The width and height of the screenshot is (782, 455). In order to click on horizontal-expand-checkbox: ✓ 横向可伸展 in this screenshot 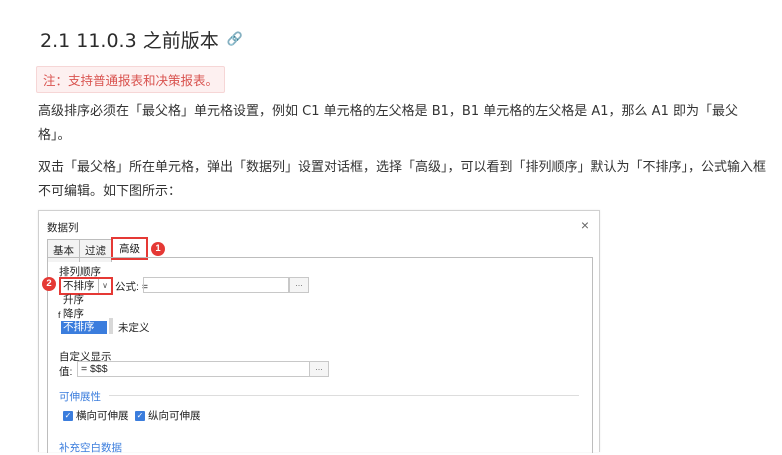, I will do `click(96, 415)`.